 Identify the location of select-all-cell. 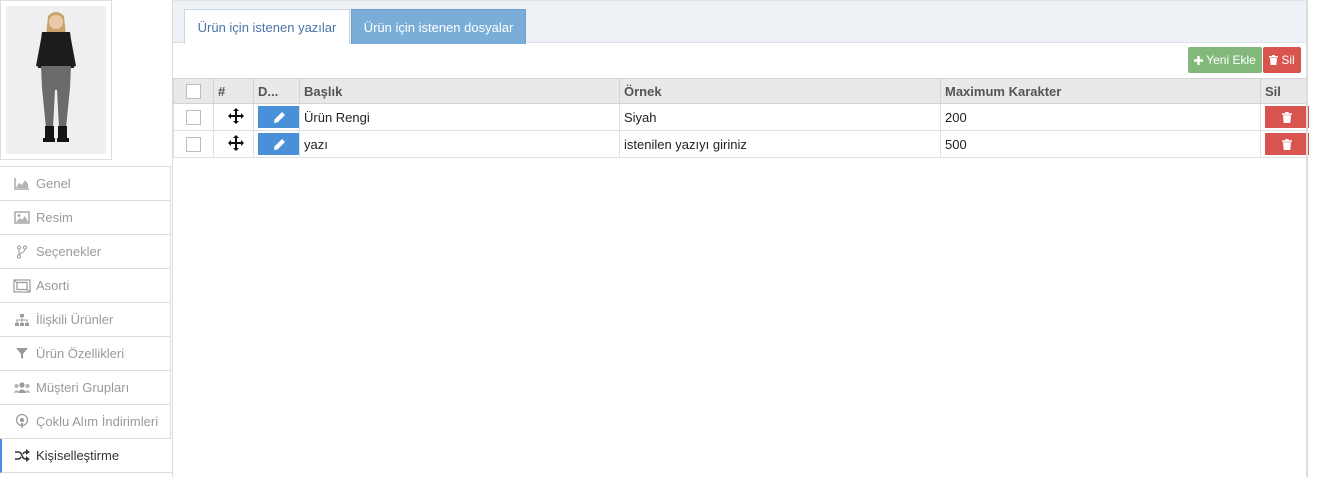
(193, 91).